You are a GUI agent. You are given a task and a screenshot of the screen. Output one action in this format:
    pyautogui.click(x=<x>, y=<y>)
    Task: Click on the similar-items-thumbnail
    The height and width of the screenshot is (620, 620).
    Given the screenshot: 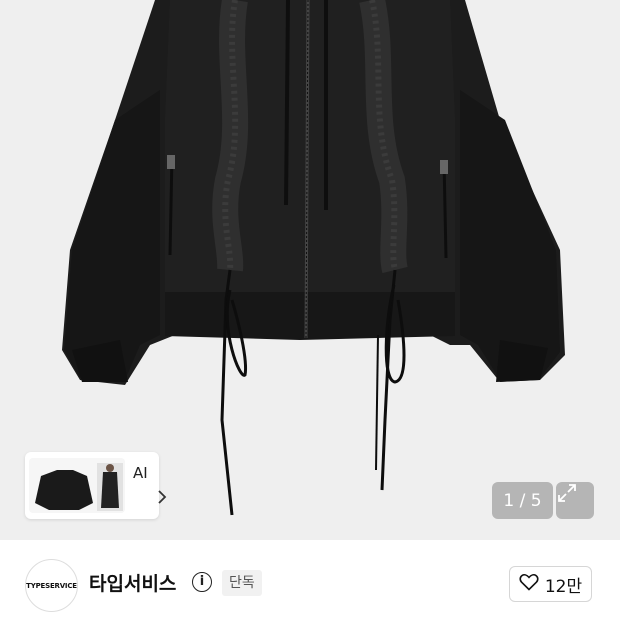 What is the action you would take?
    pyautogui.click(x=77, y=485)
    